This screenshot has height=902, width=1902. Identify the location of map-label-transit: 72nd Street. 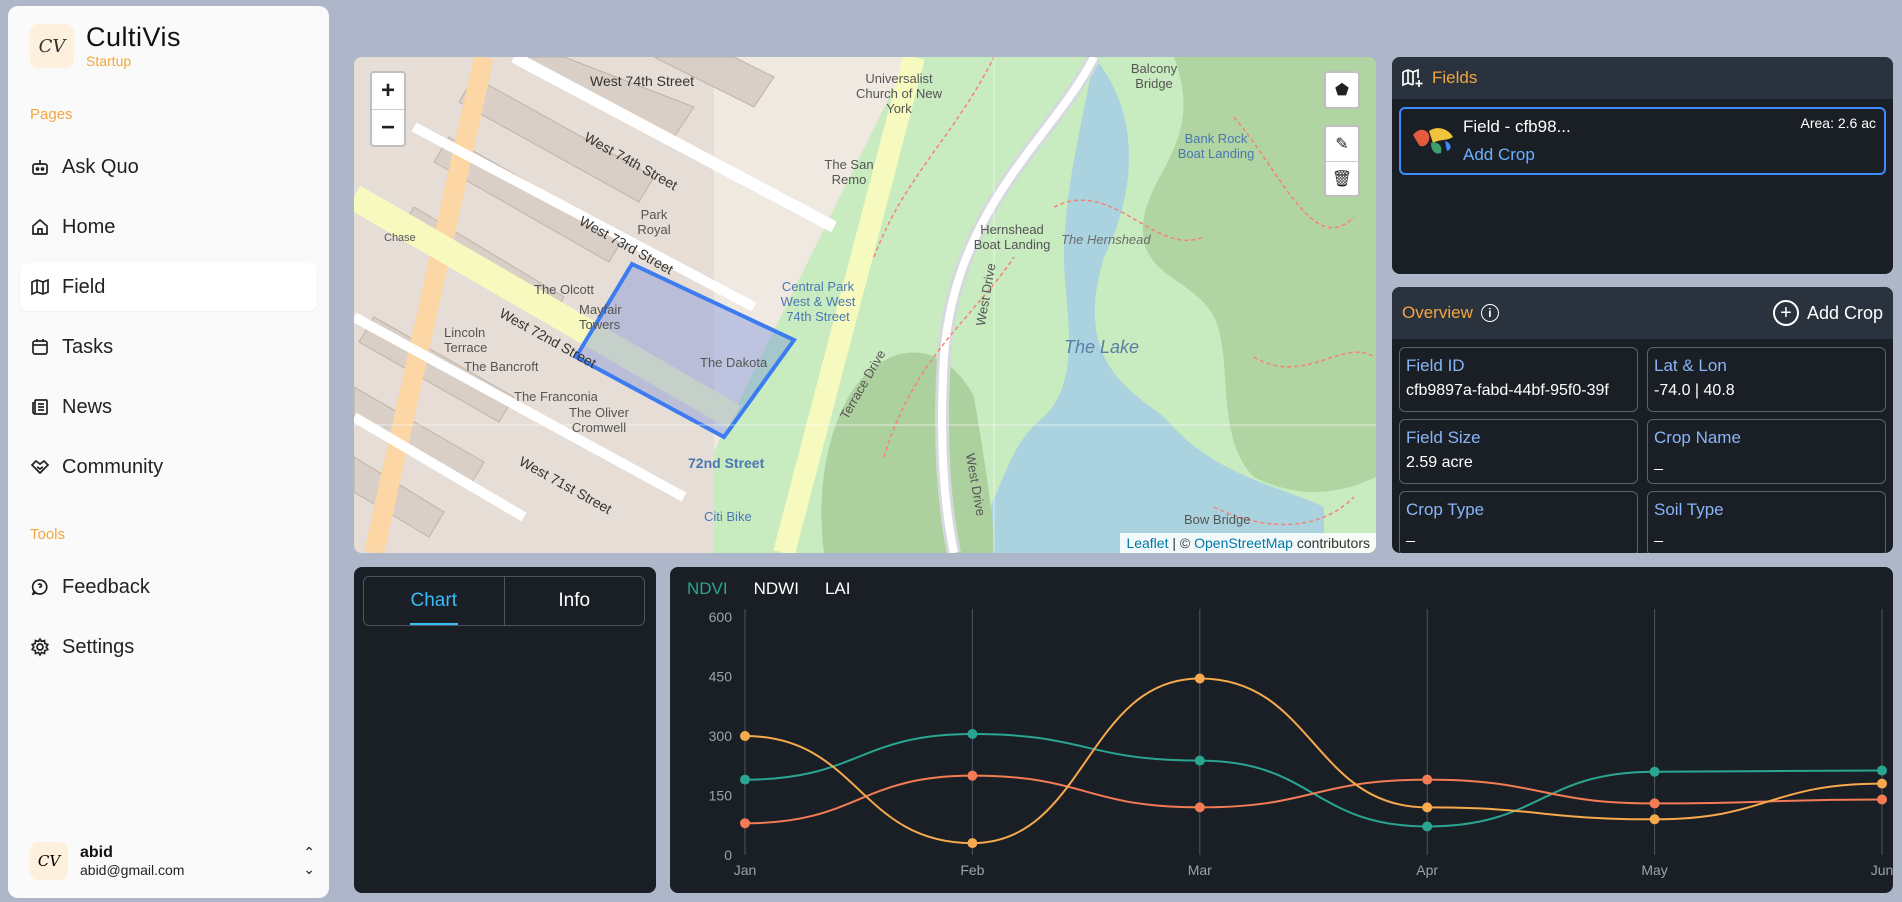
(726, 463).